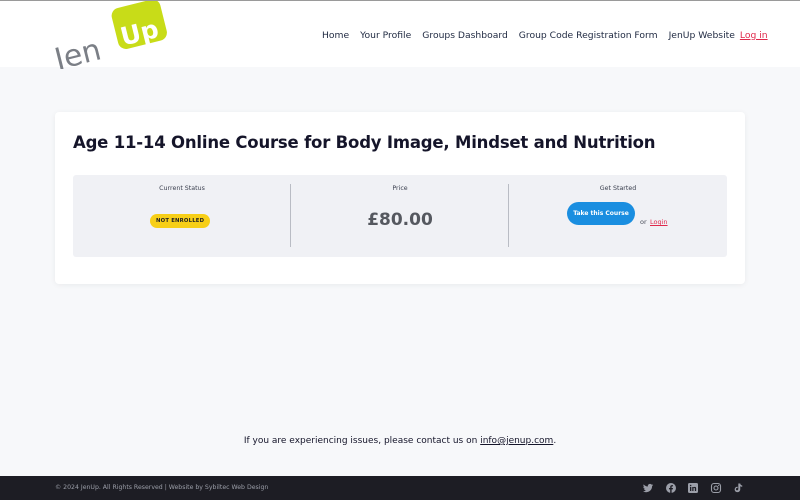 The image size is (800, 500). What do you see at coordinates (182, 188) in the screenshot?
I see `current-status-label: Current Status` at bounding box center [182, 188].